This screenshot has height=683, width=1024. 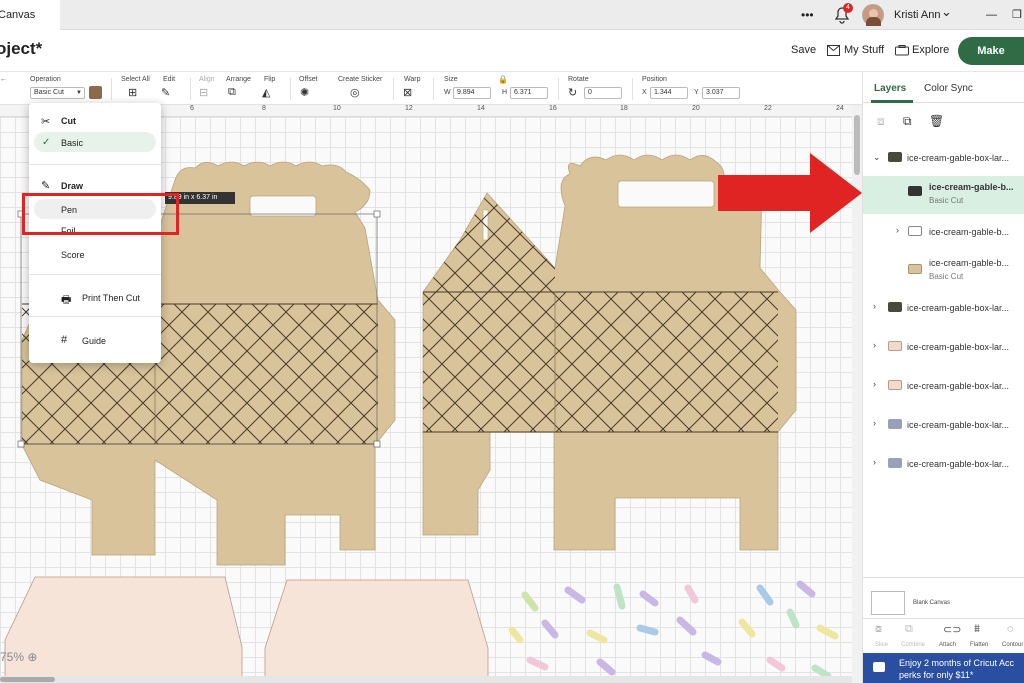 I want to click on more-icon: •••, so click(x=807, y=15).